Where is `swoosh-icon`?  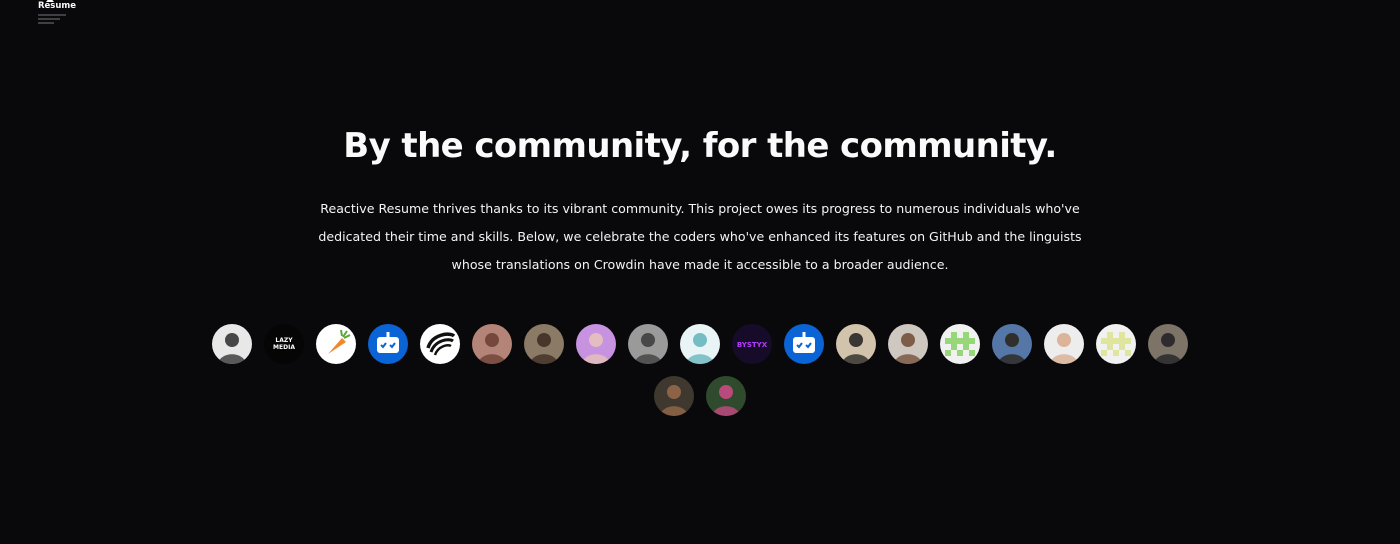 swoosh-icon is located at coordinates (440, 344).